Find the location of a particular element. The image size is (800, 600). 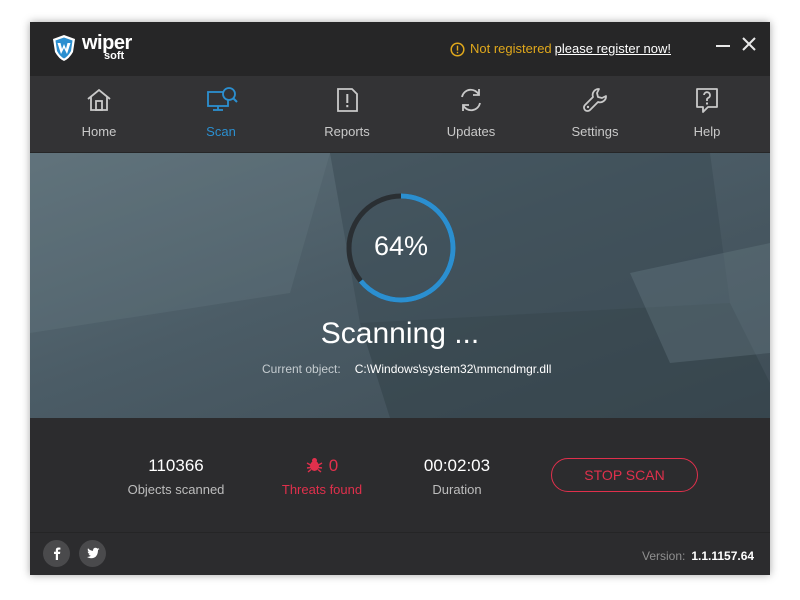

updates-icon is located at coordinates (471, 100).